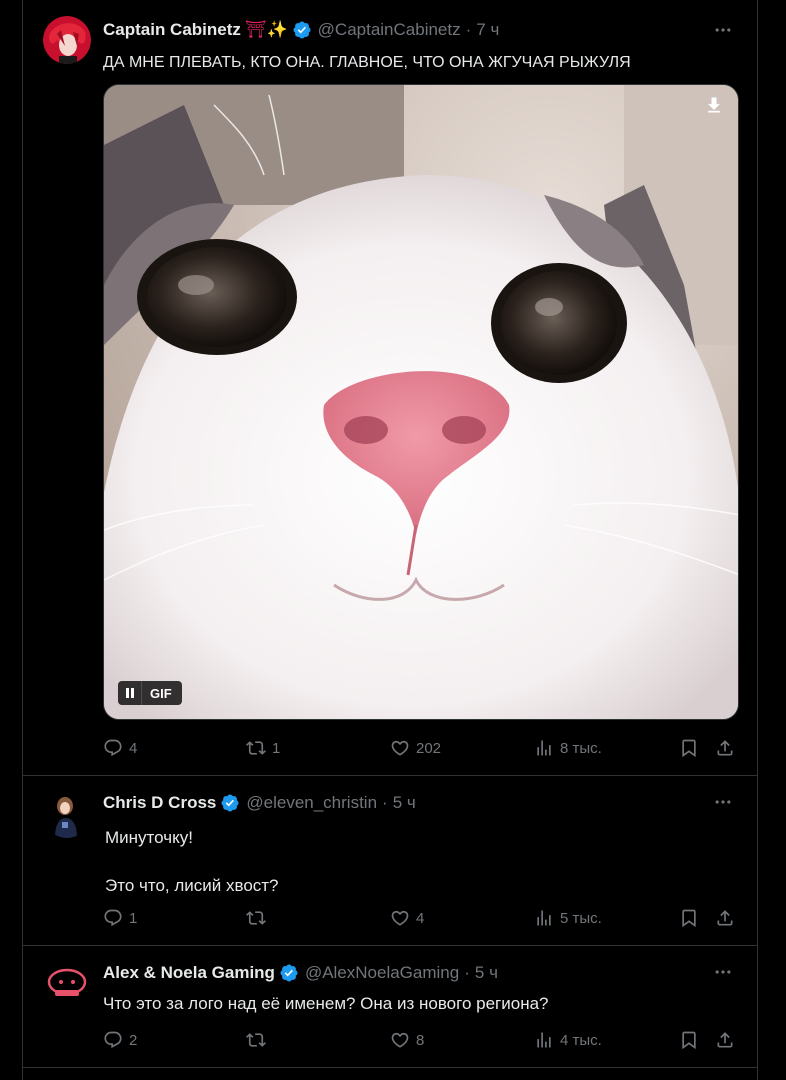 The width and height of the screenshot is (786, 1080). I want to click on like-count: 202, so click(429, 748).